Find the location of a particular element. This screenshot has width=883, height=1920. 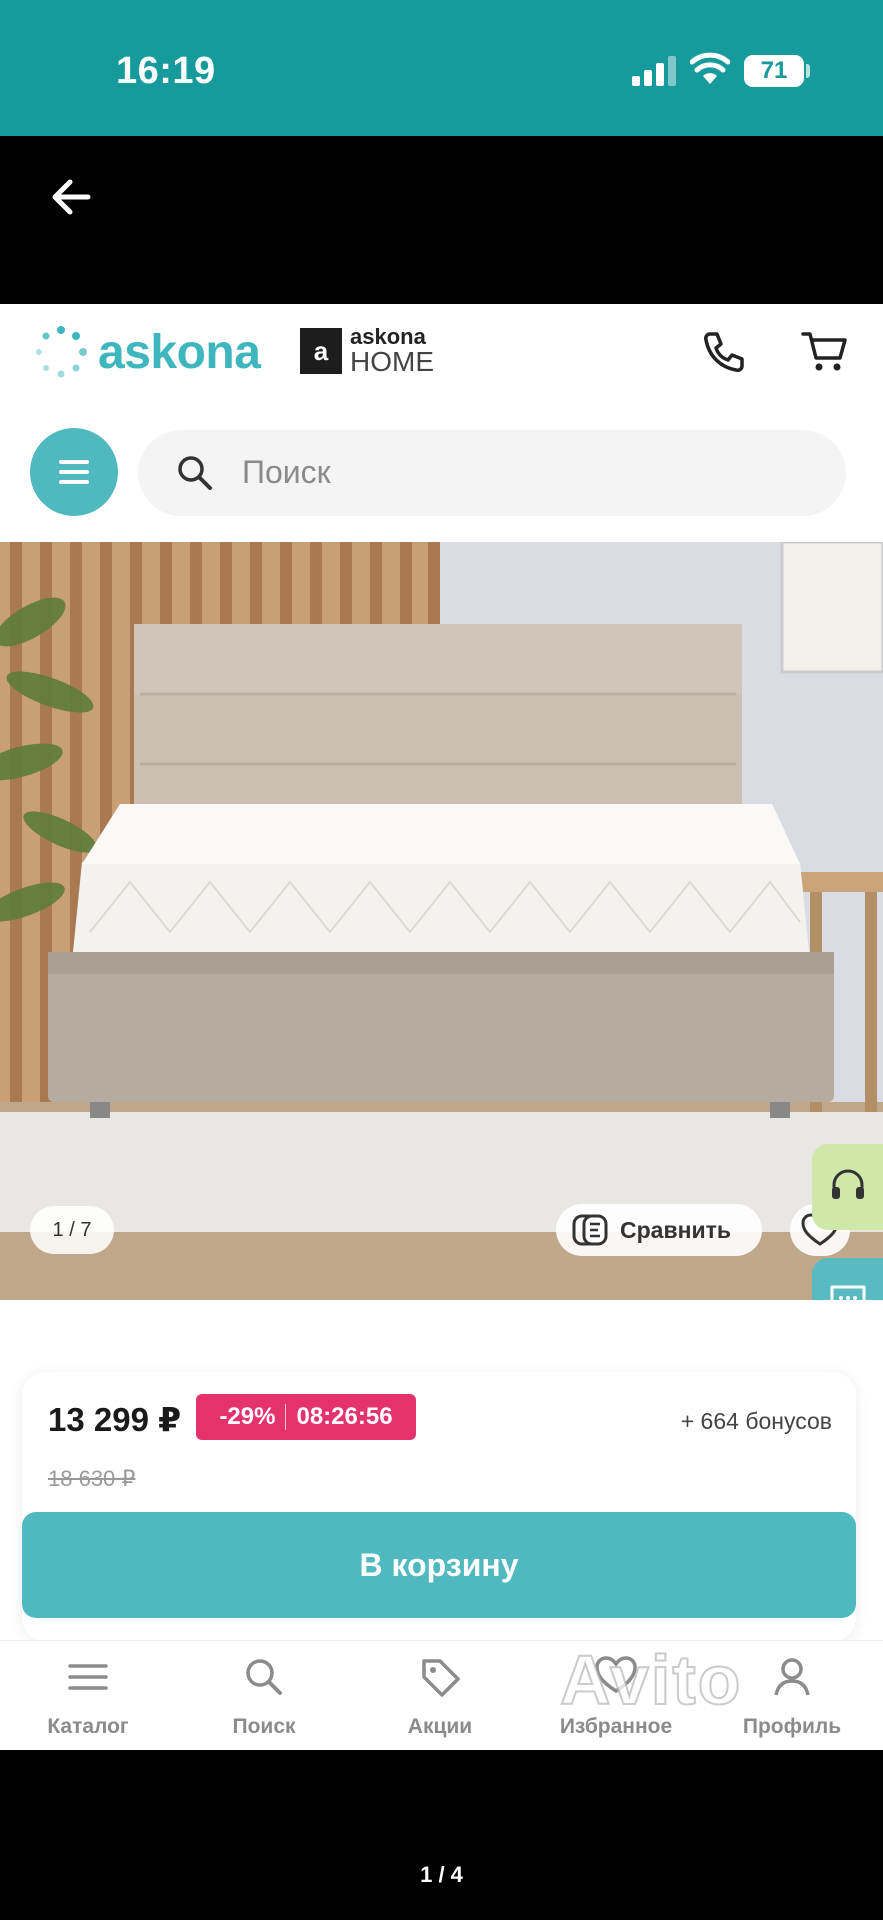

viewer-header is located at coordinates (441, 220).